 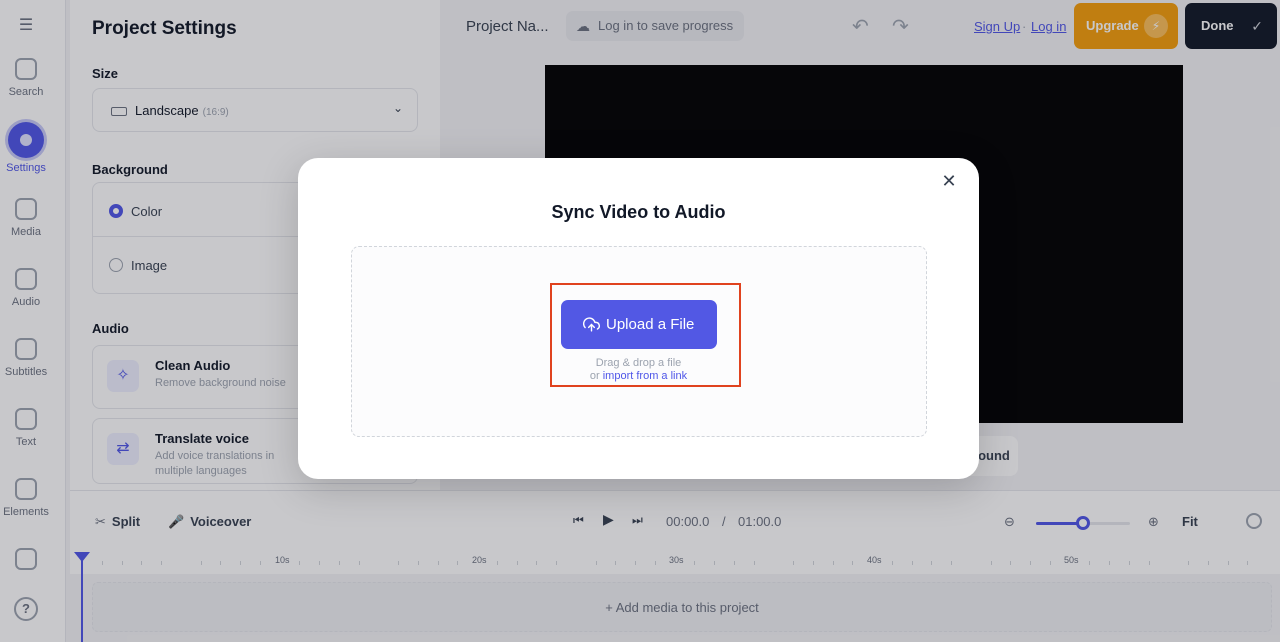 I want to click on modal-title: Sync Video to Audio, so click(x=638, y=212).